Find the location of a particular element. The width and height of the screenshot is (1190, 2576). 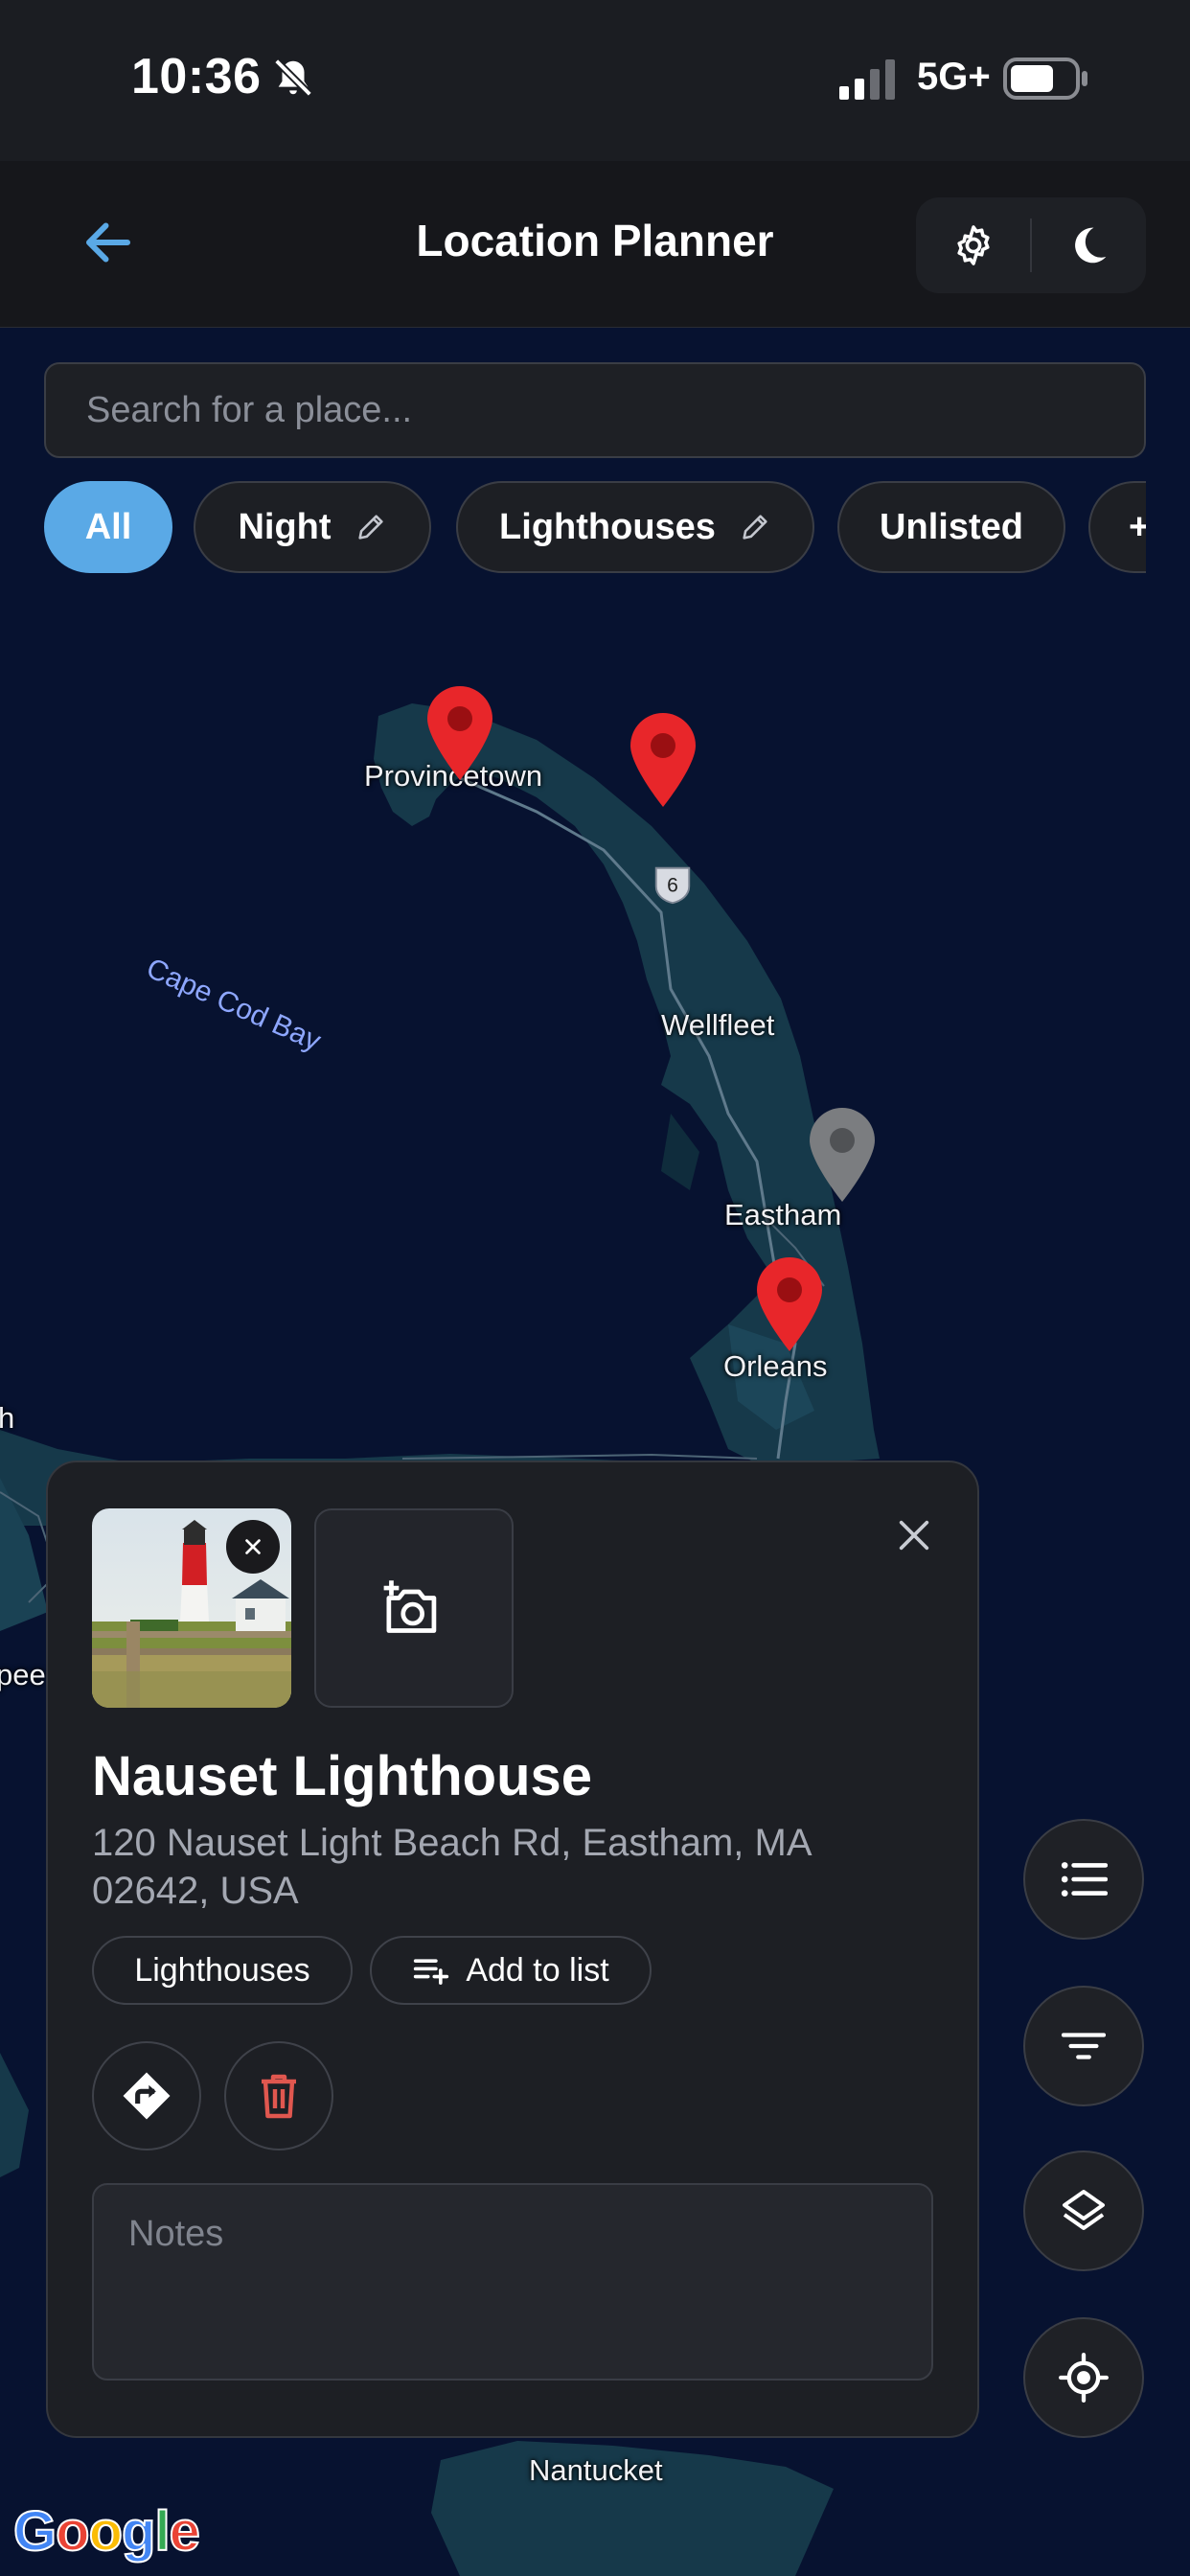

route-shield-icon: 6 is located at coordinates (672, 885).